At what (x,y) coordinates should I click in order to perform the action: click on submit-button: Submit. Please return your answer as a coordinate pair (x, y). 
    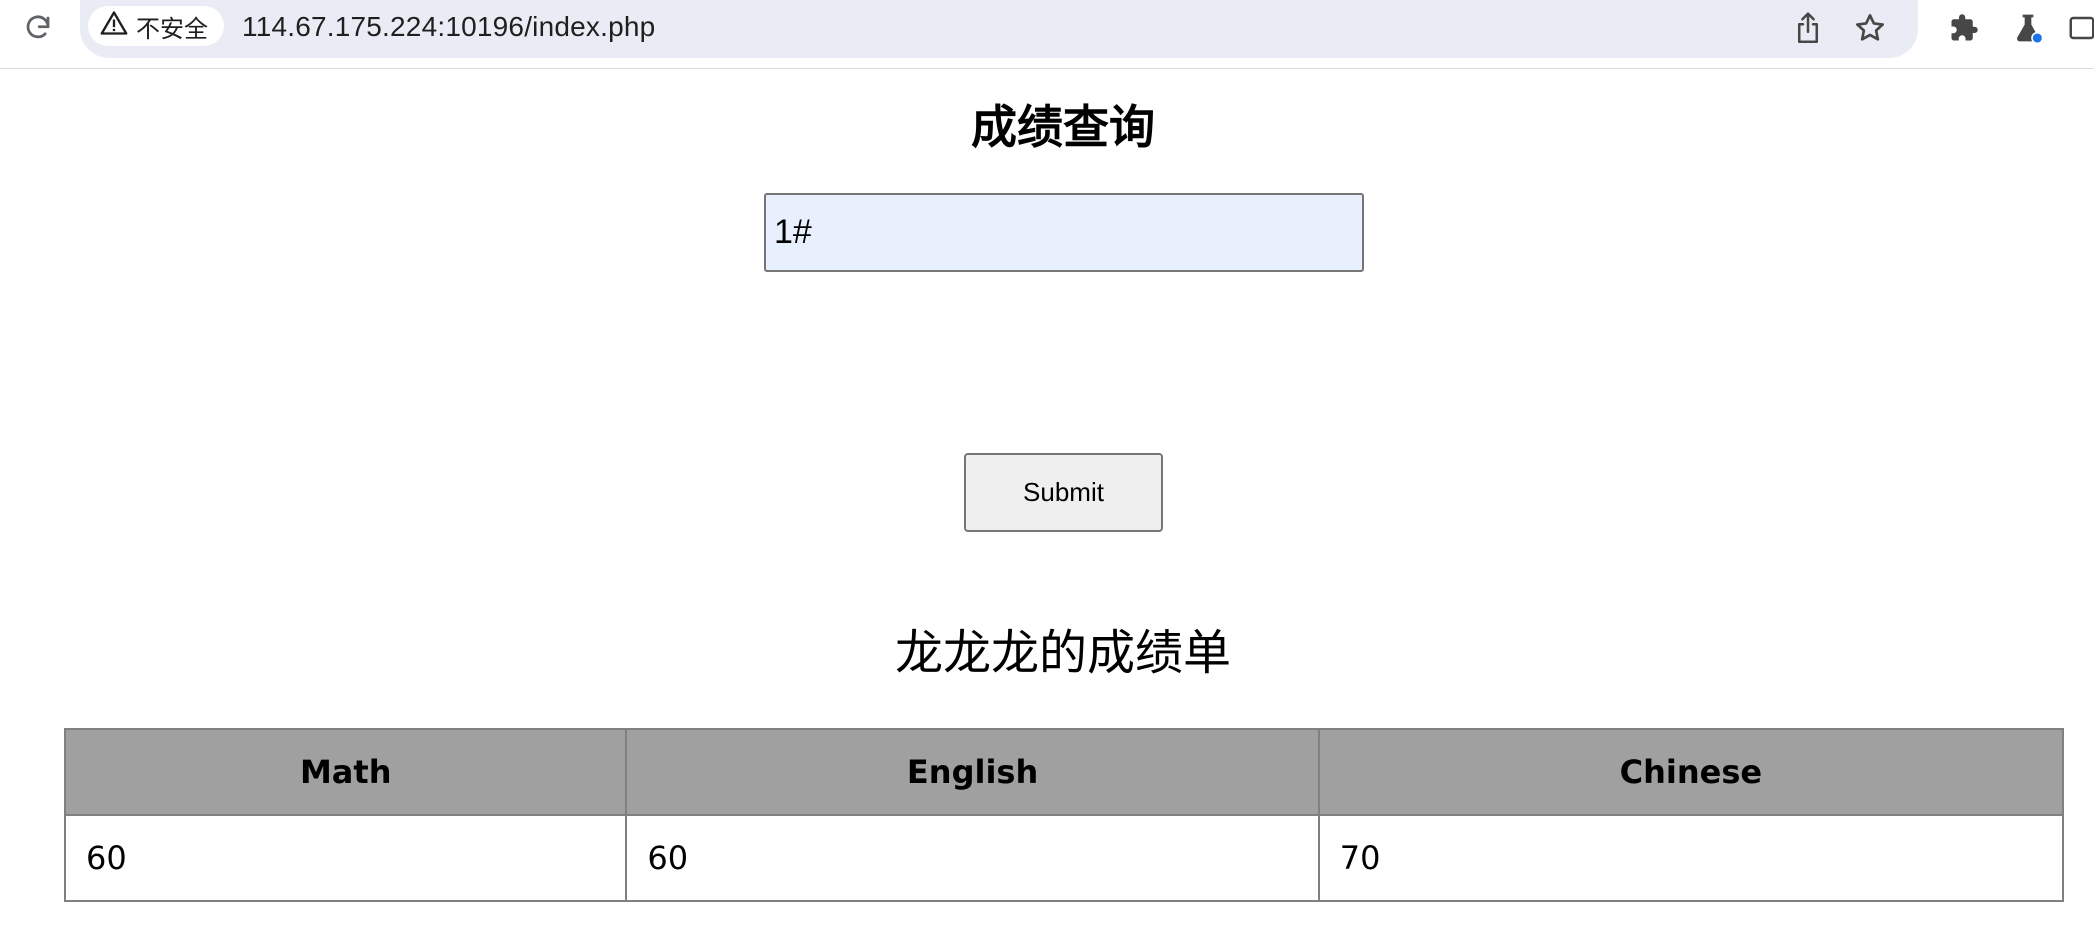
    Looking at the image, I should click on (1063, 492).